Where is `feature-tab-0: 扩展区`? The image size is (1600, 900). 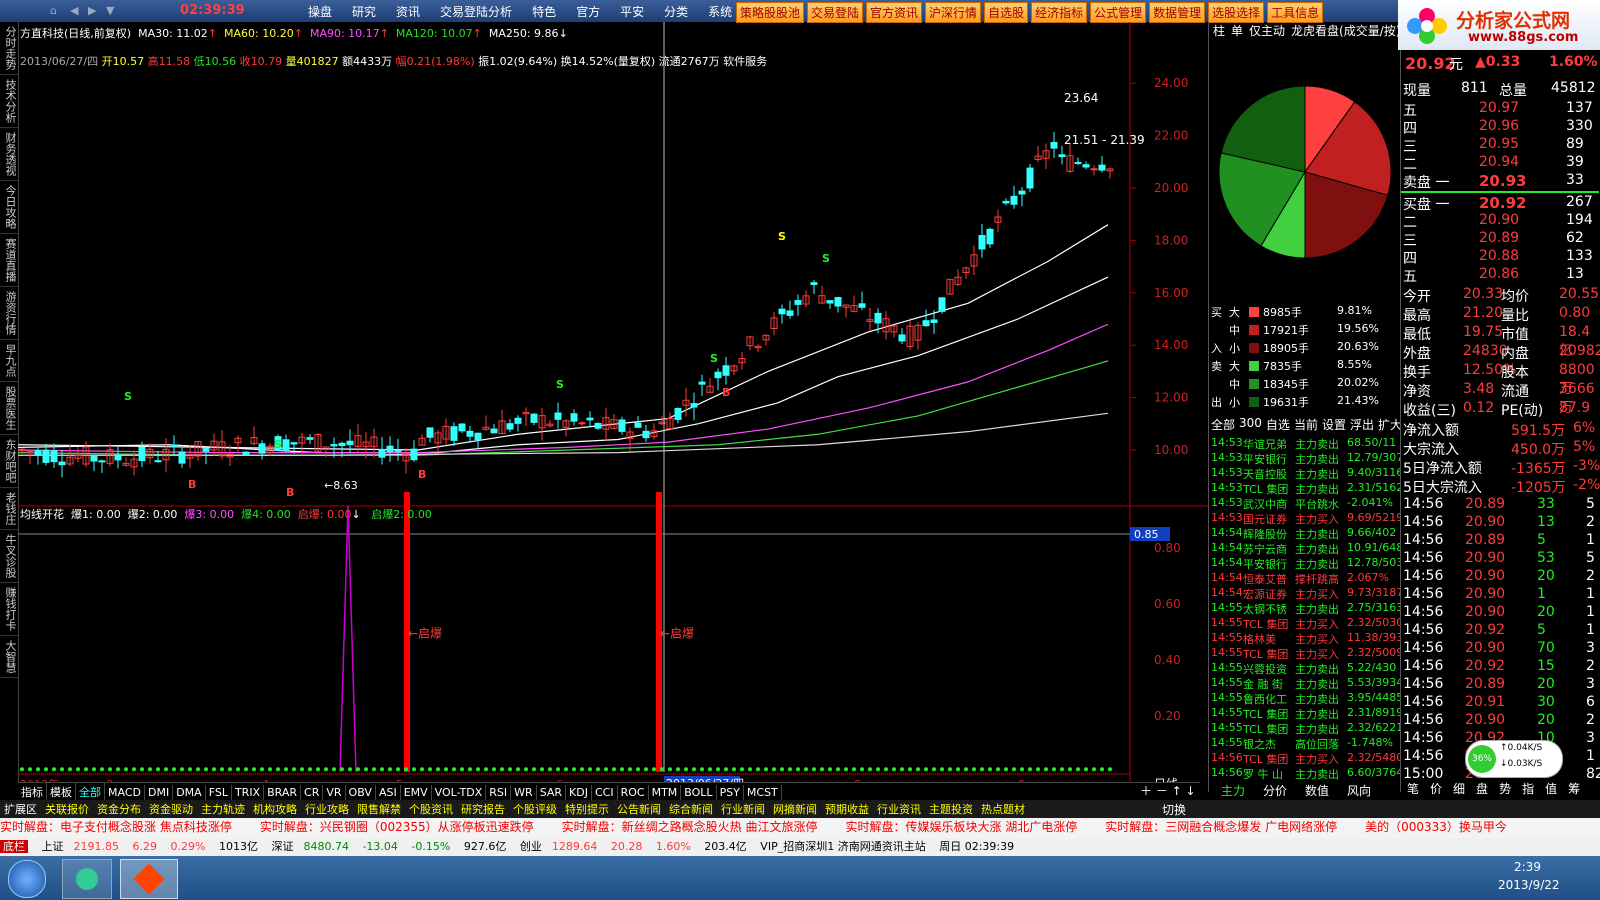
feature-tab-0: 扩展区 is located at coordinates (20, 809).